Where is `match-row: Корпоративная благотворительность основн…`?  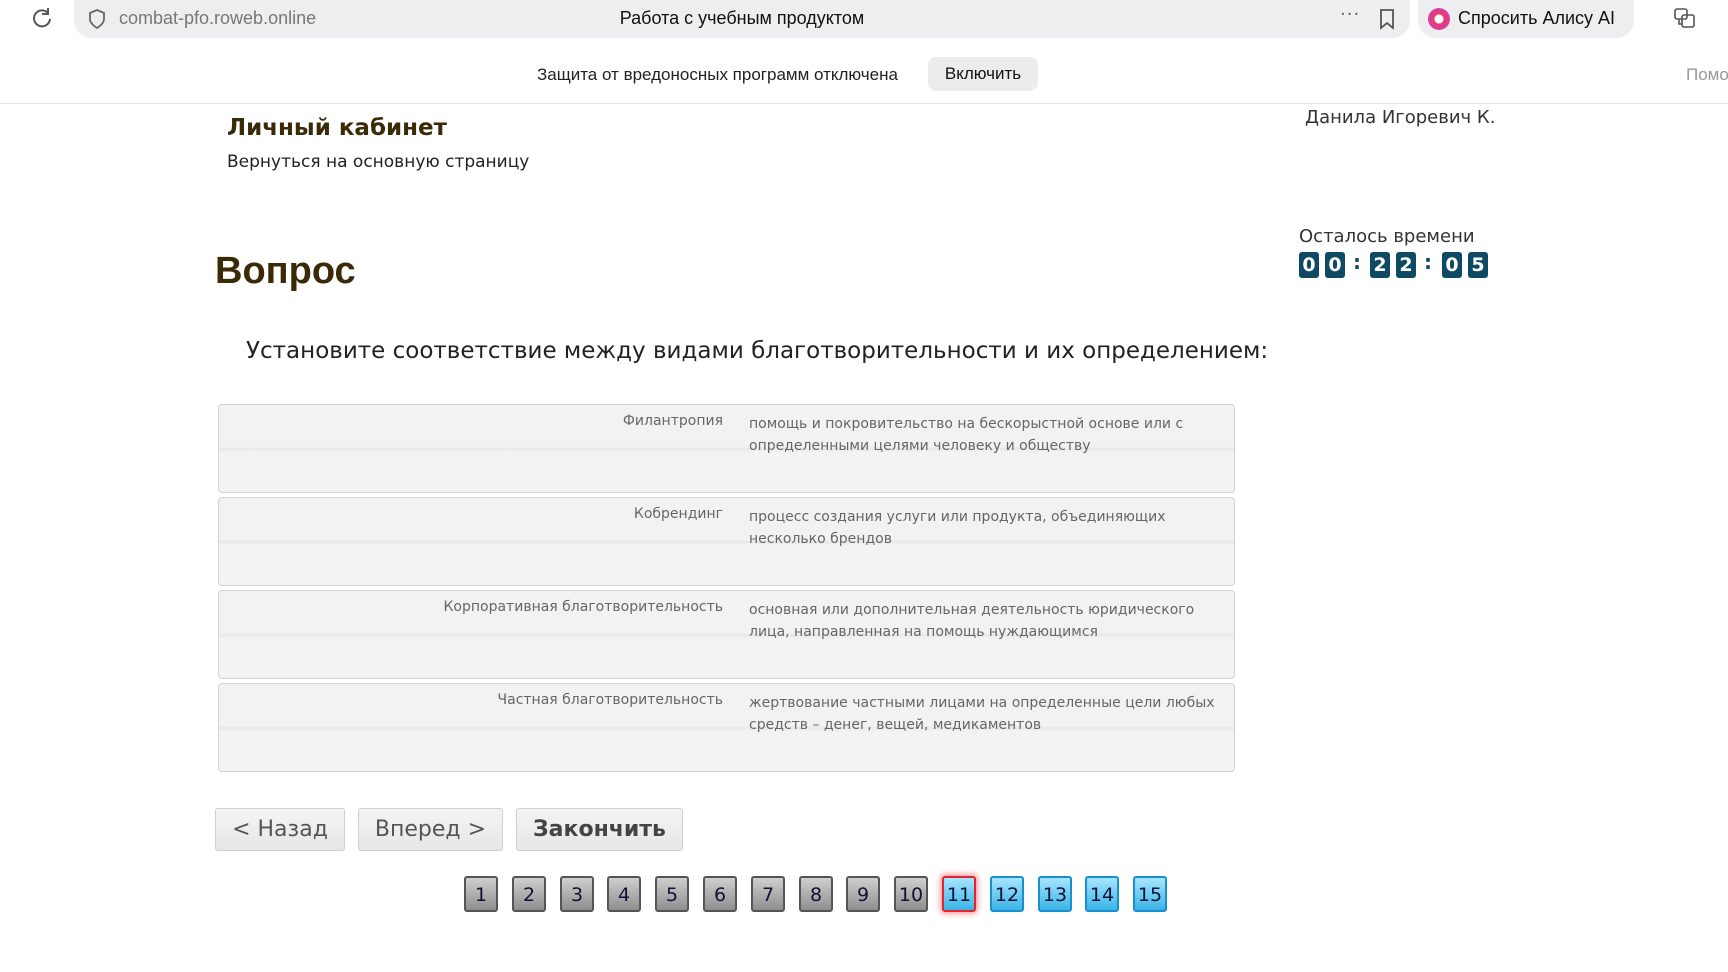 match-row: Корпоративная благотворительность основн… is located at coordinates (726, 634).